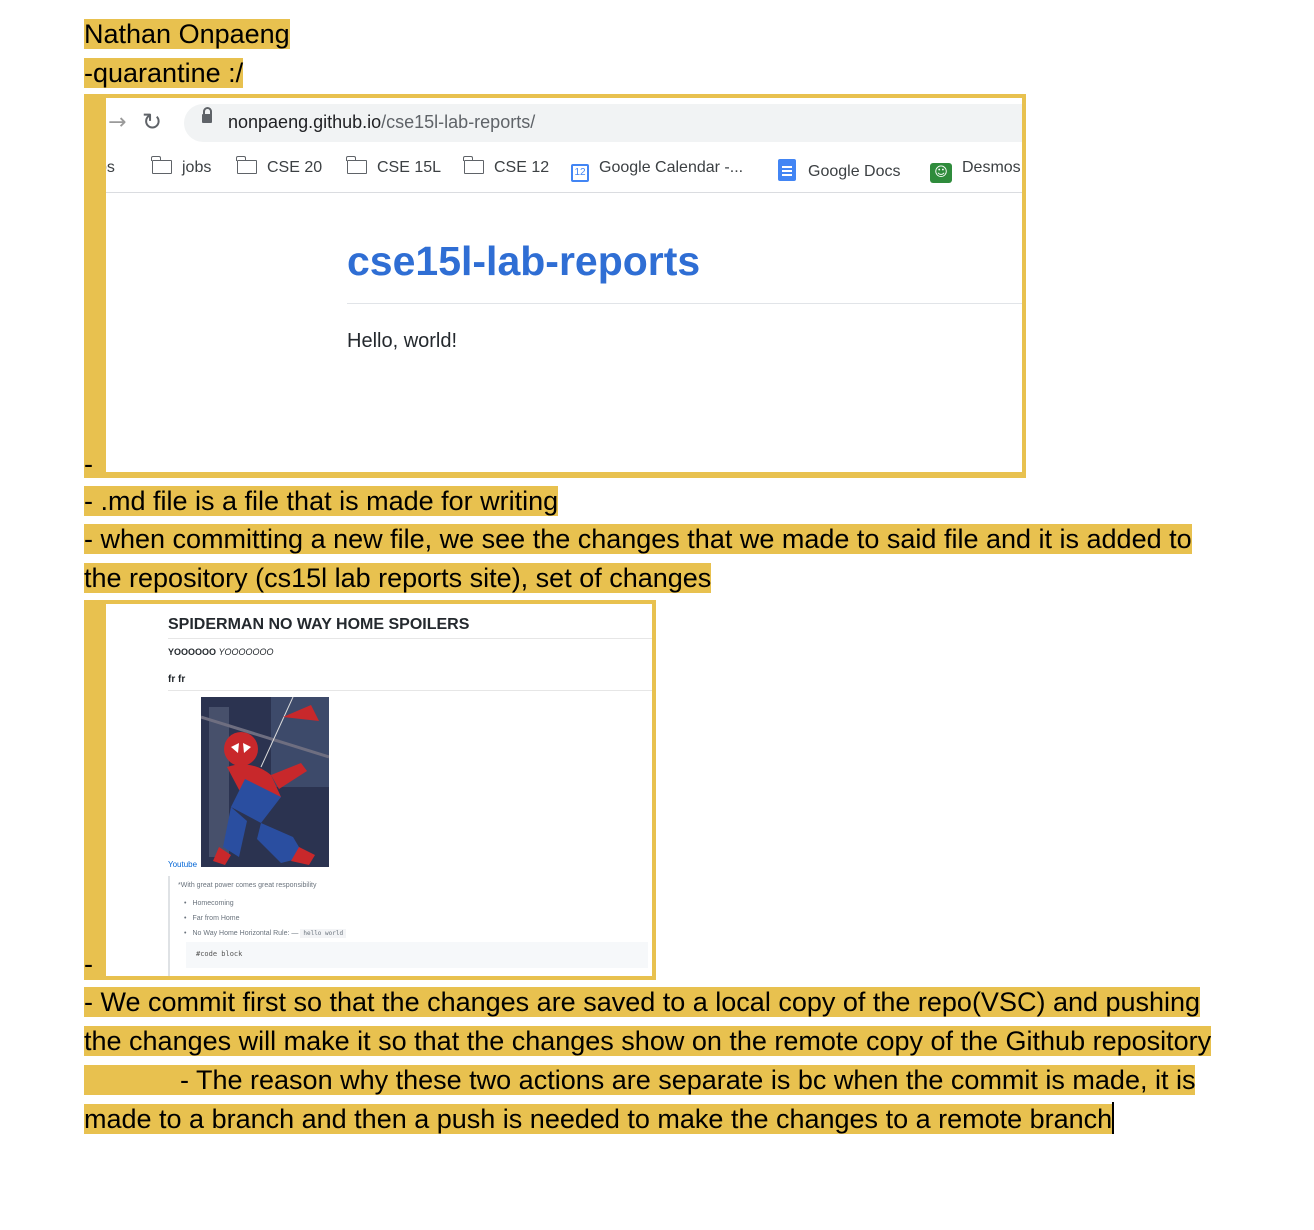 The image size is (1314, 1230). I want to click on reload-icon: ↻, so click(152, 122).